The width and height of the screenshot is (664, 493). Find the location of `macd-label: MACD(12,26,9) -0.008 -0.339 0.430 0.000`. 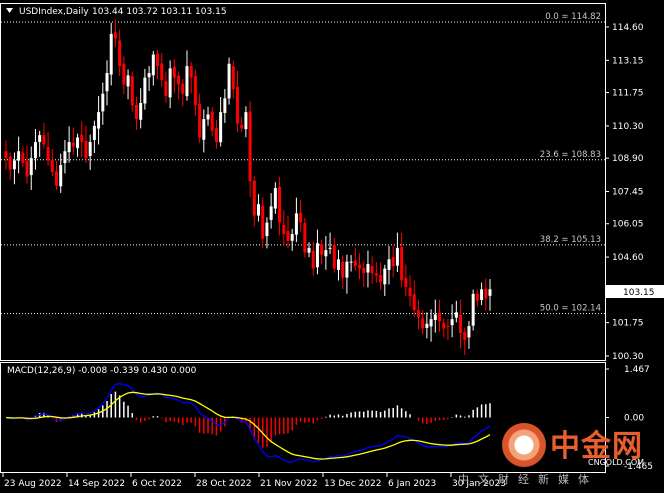

macd-label: MACD(12,26,9) -0.008 -0.339 0.430 0.000 is located at coordinates (102, 371).